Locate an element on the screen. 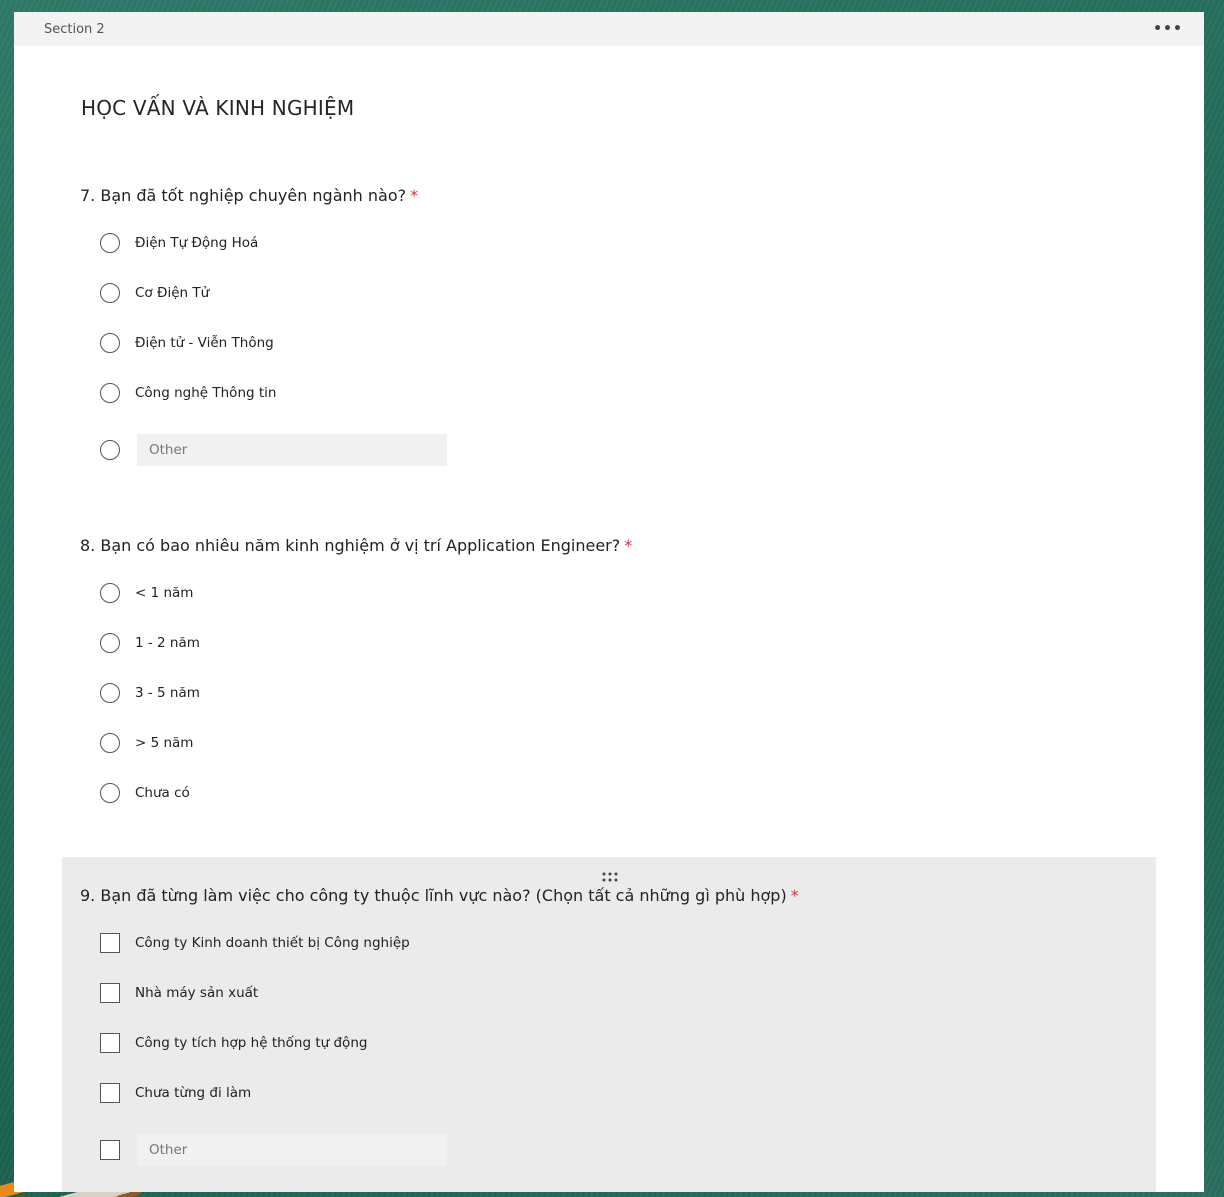  option-label: 3 - 5 năm is located at coordinates (167, 693).